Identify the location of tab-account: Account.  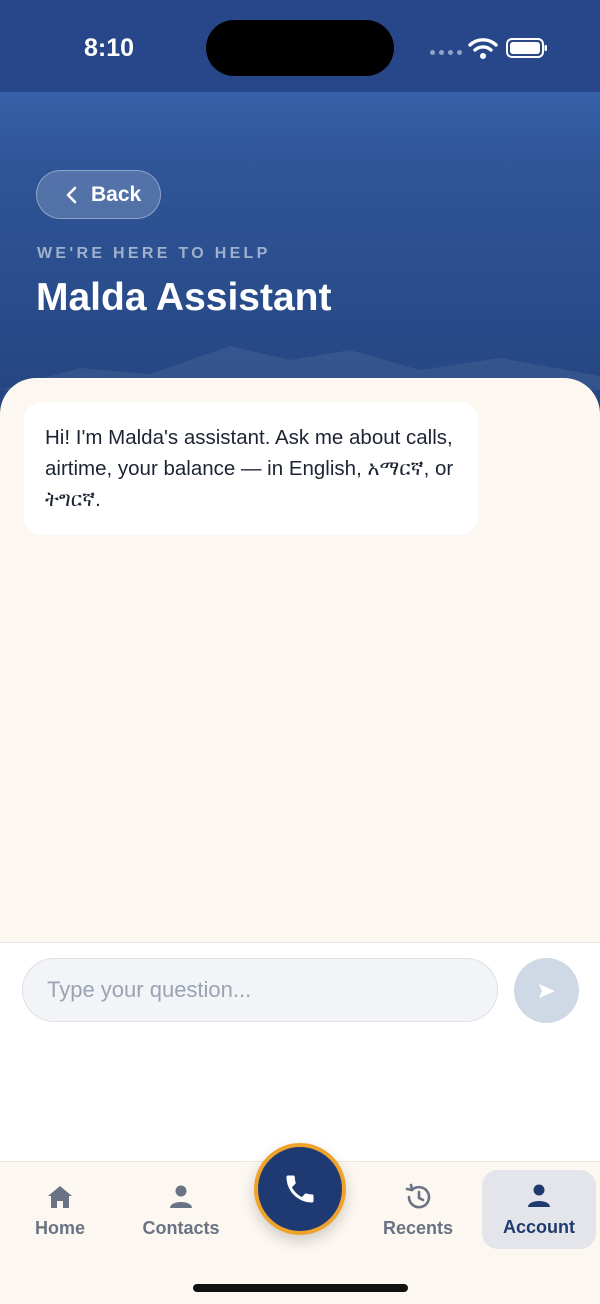
(539, 1209).